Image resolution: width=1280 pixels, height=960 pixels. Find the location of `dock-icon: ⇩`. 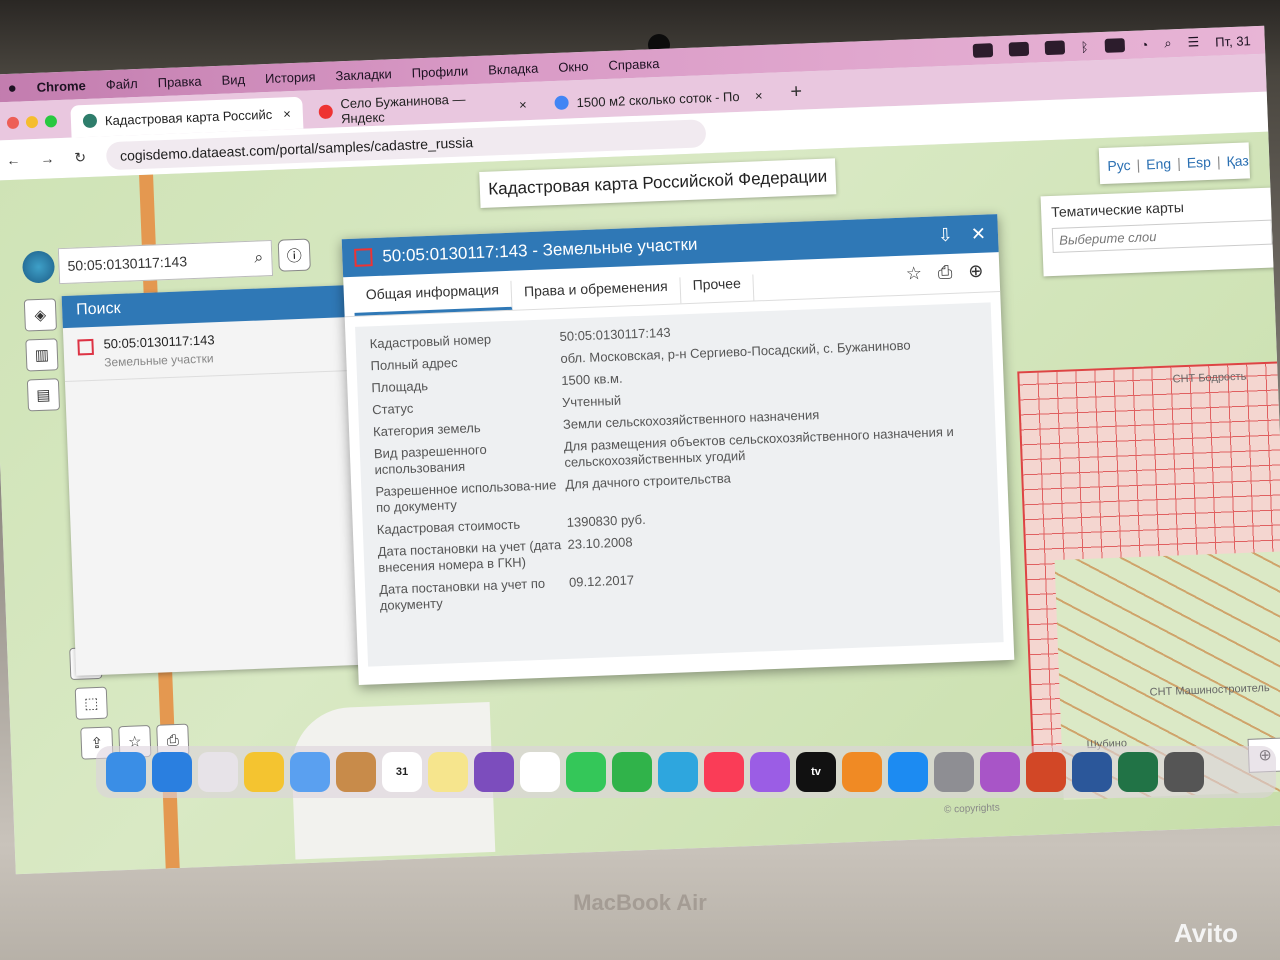

dock-icon: ⇩ is located at coordinates (945, 235).